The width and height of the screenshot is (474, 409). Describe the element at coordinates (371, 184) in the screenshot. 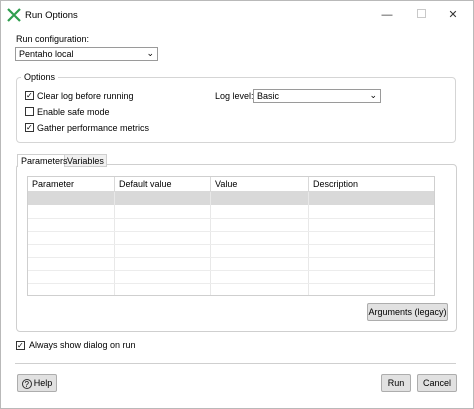

I see `column-header-description: Description` at that location.